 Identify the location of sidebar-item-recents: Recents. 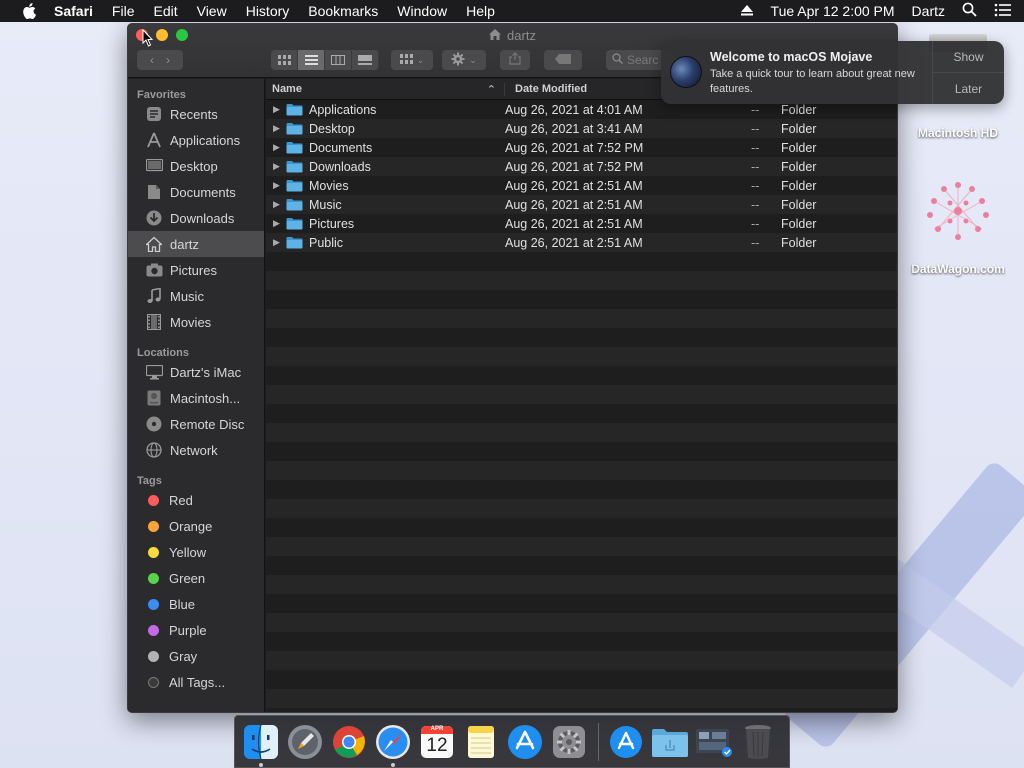
(196, 114).